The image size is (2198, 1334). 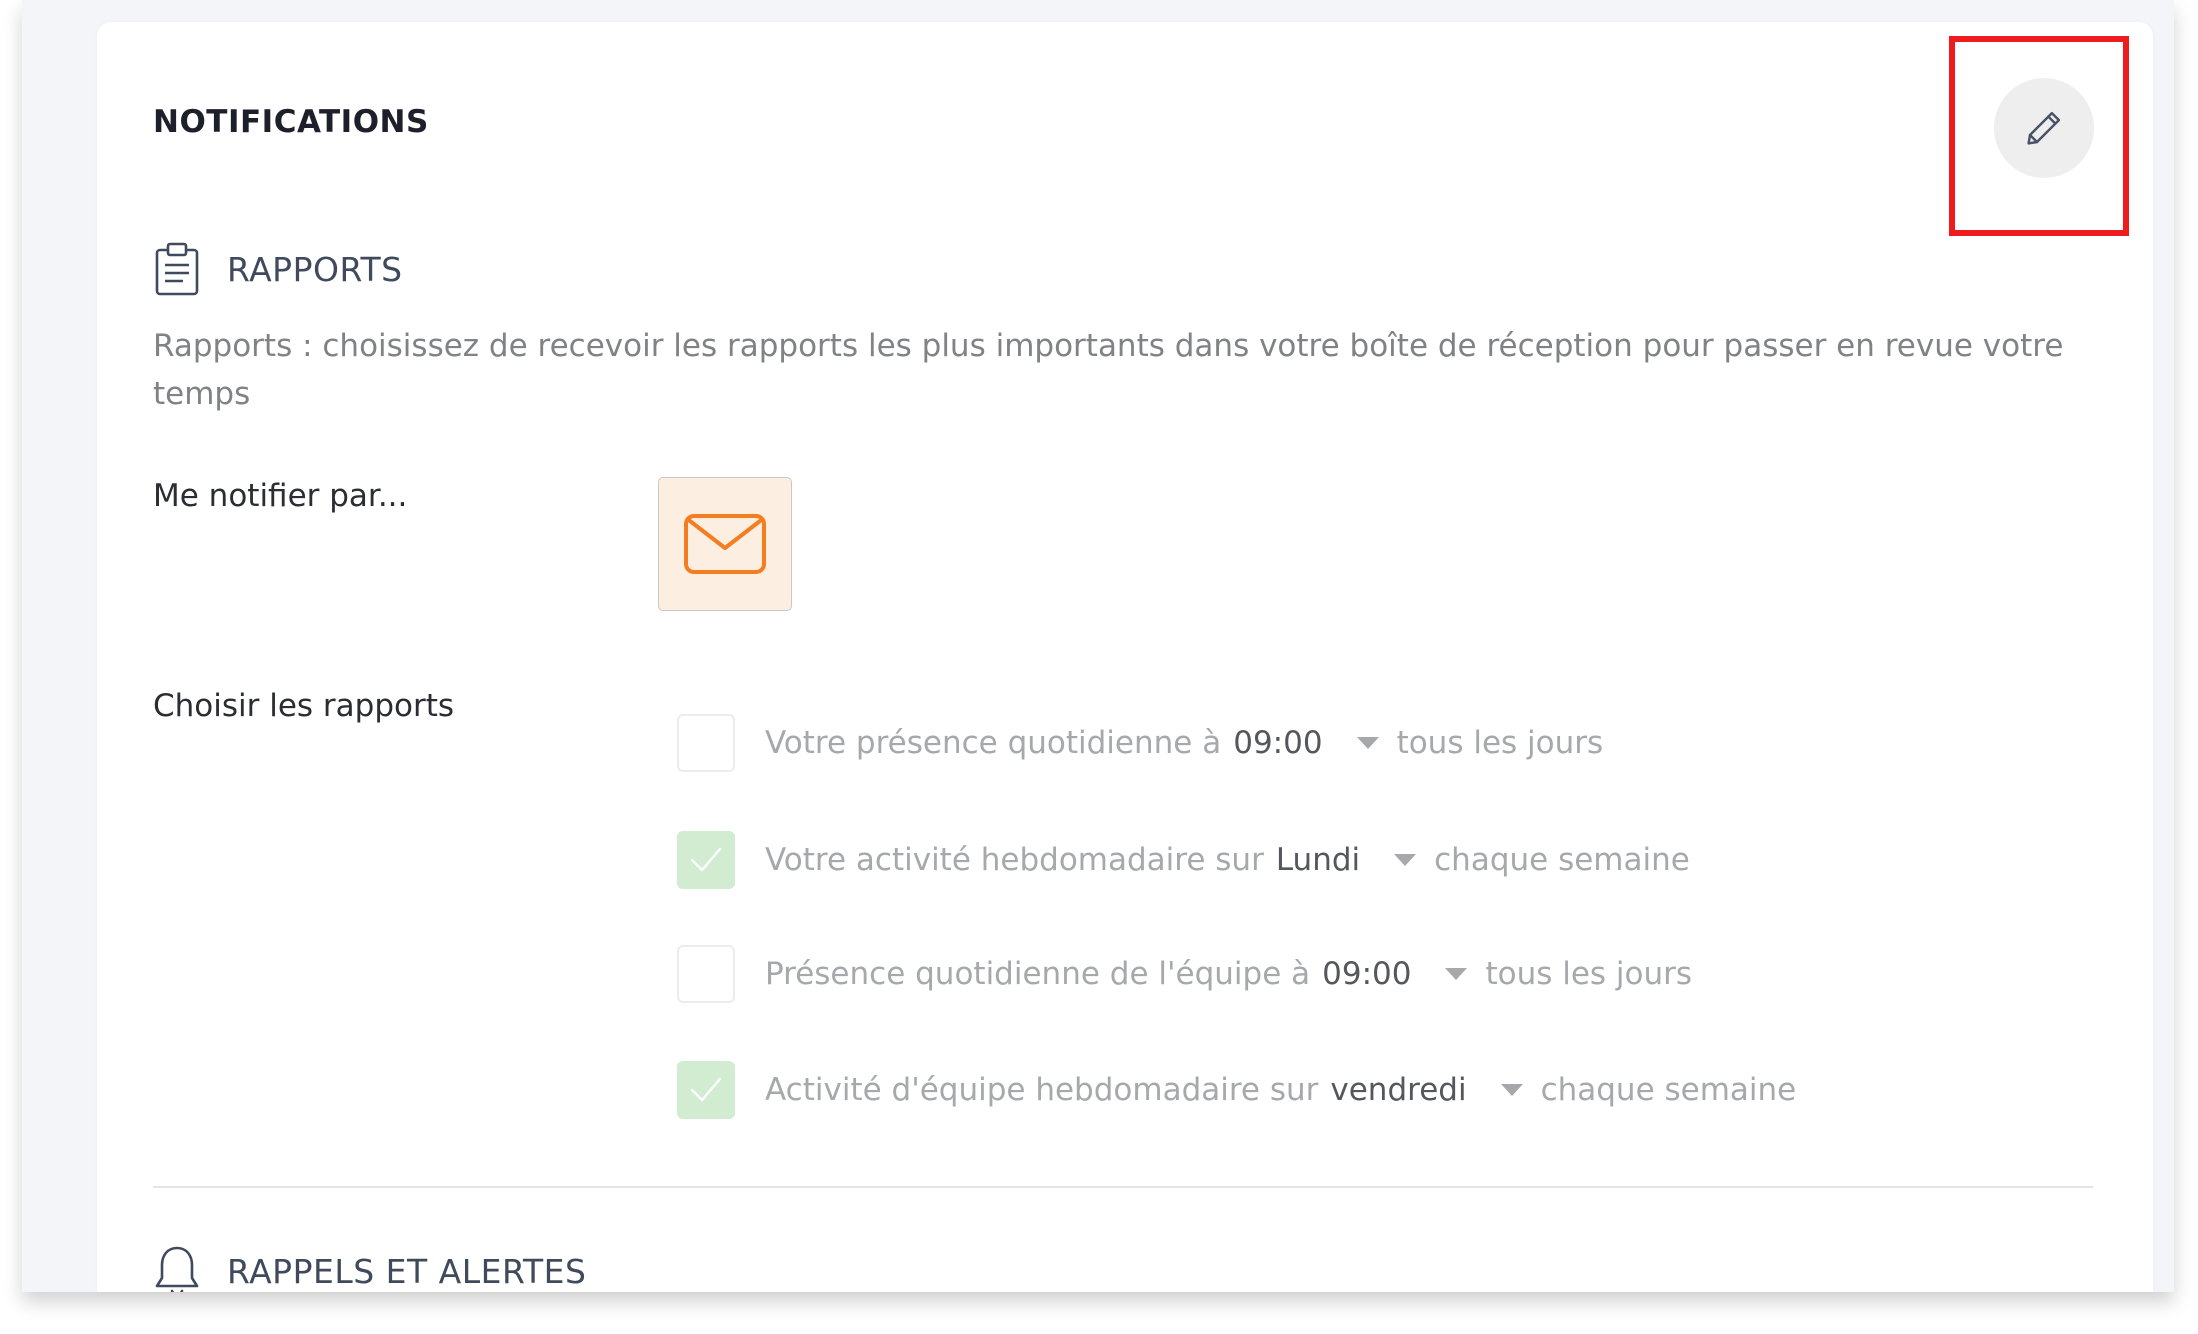 What do you see at coordinates (315, 269) in the screenshot?
I see `reports-section-title: RAPPORTS` at bounding box center [315, 269].